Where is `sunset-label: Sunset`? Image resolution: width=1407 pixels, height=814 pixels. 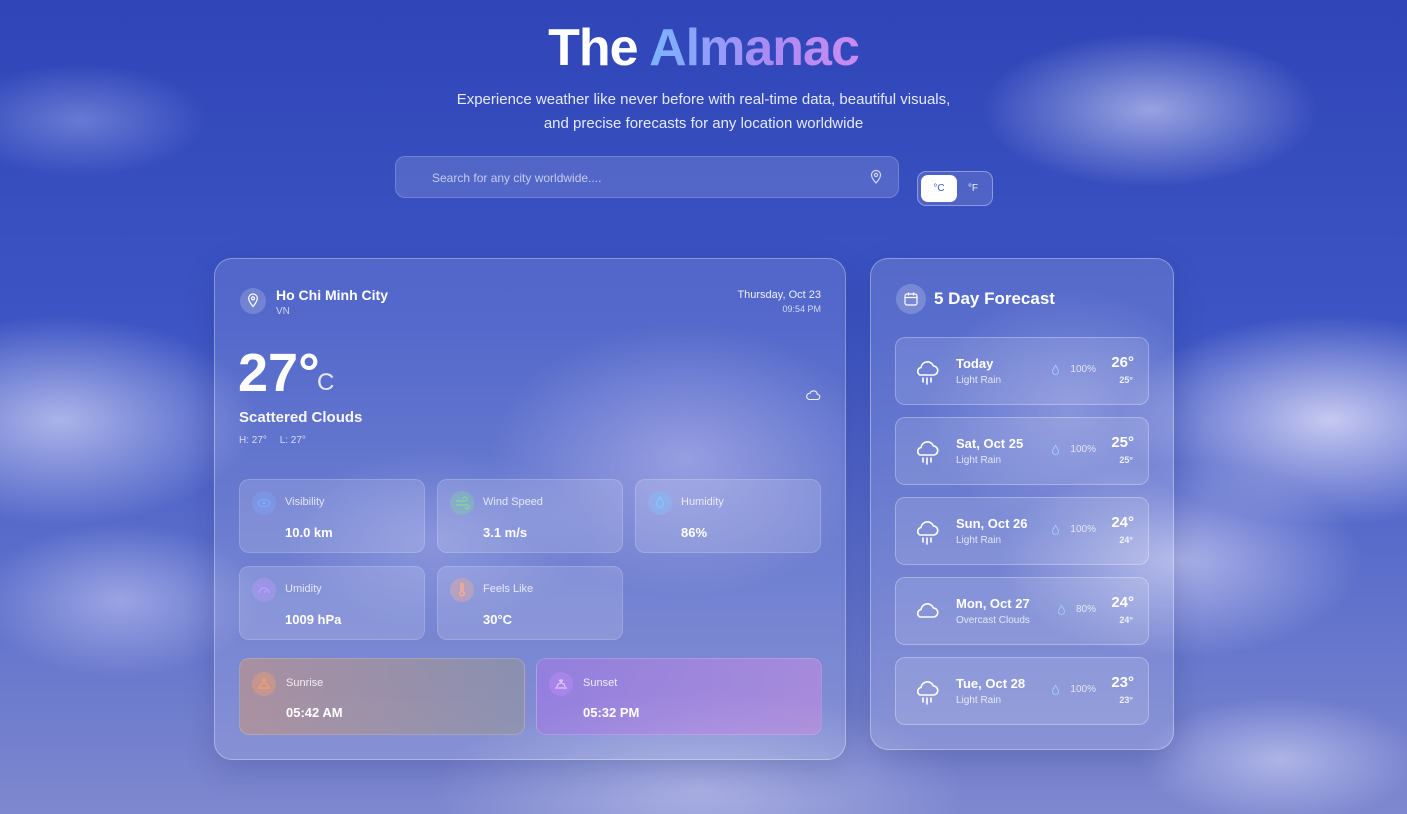 sunset-label: Sunset is located at coordinates (600, 683).